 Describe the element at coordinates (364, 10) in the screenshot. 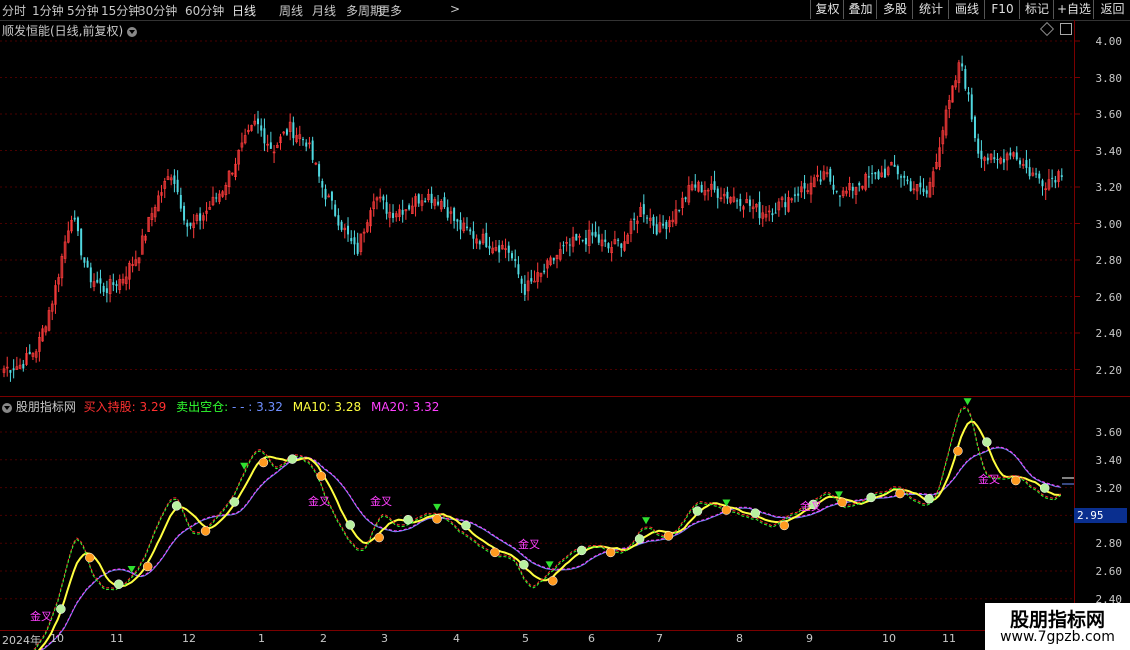

I see `period-tab-9: 多周期` at that location.